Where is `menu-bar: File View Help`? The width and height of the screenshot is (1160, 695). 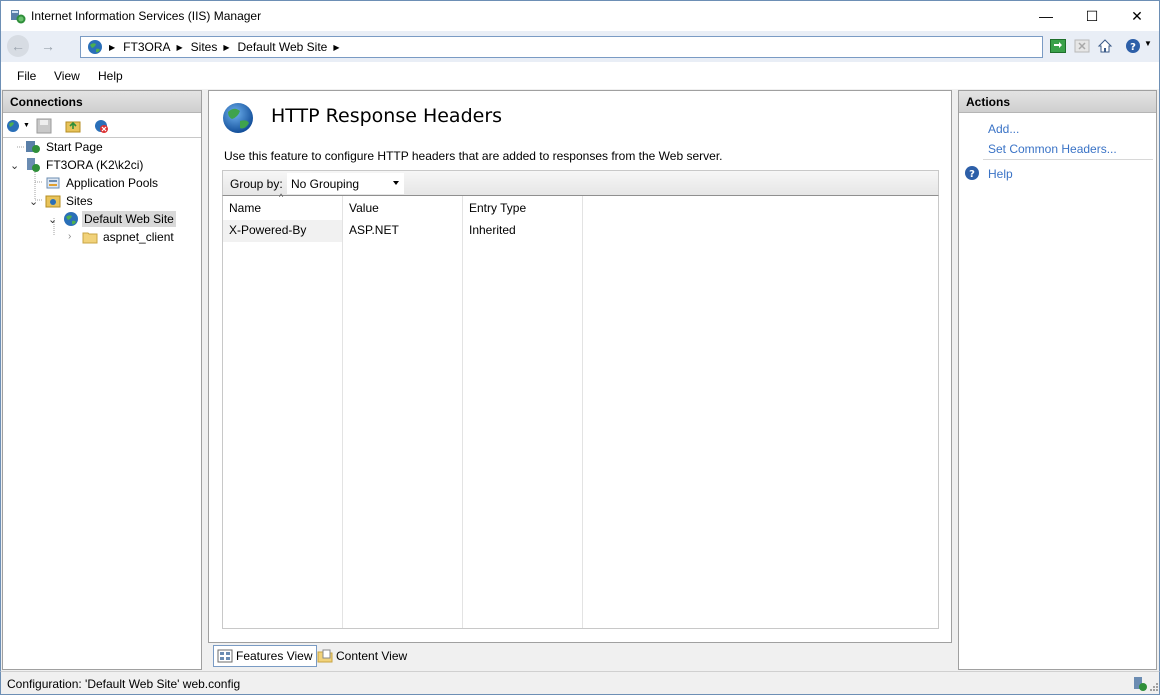
menu-bar: File View Help is located at coordinates (580, 75).